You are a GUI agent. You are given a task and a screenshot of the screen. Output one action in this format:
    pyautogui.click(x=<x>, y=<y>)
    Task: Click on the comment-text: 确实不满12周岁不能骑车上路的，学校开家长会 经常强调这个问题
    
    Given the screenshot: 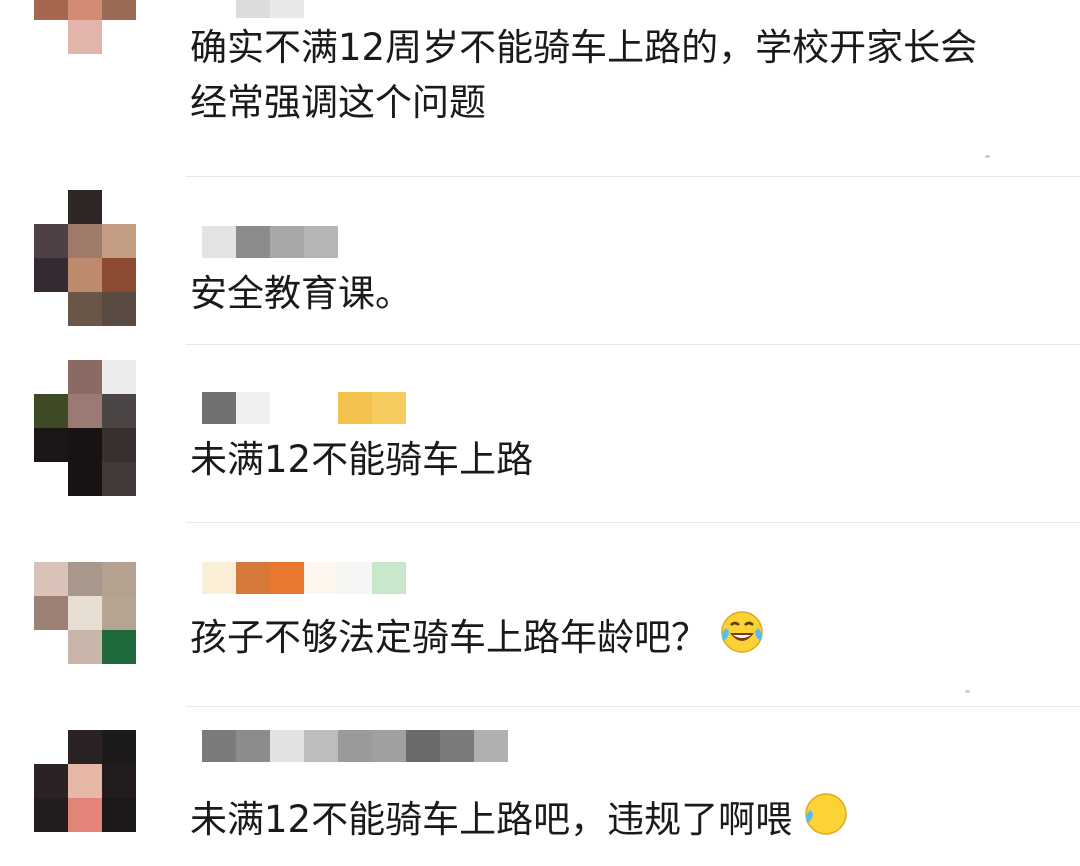 What is the action you would take?
    pyautogui.click(x=584, y=75)
    